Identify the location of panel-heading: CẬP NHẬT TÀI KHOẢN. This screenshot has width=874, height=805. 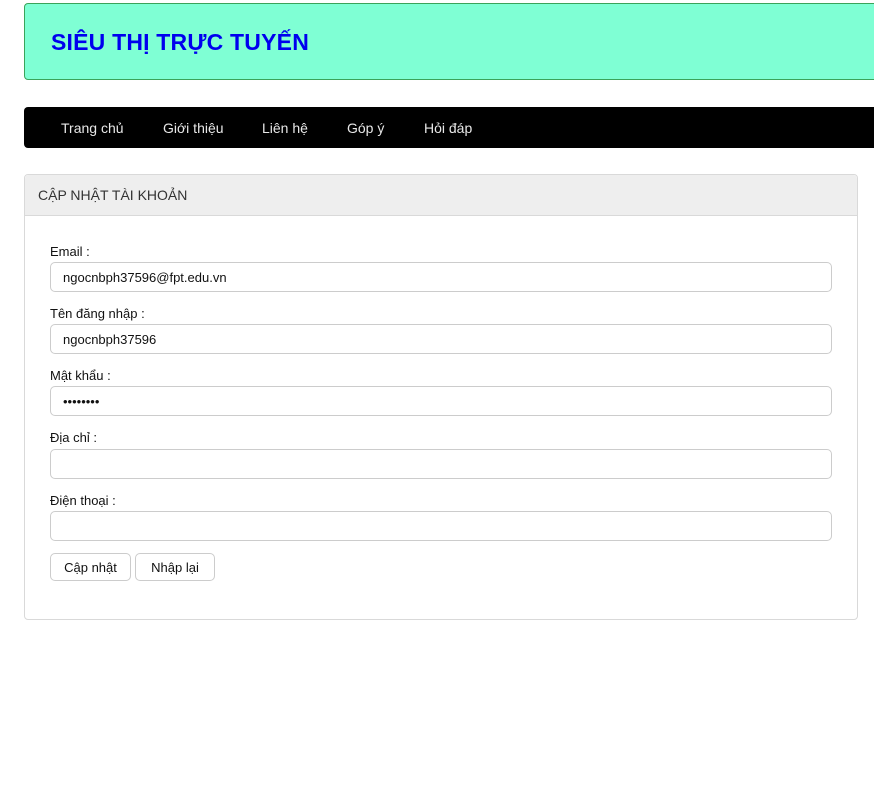
(441, 195).